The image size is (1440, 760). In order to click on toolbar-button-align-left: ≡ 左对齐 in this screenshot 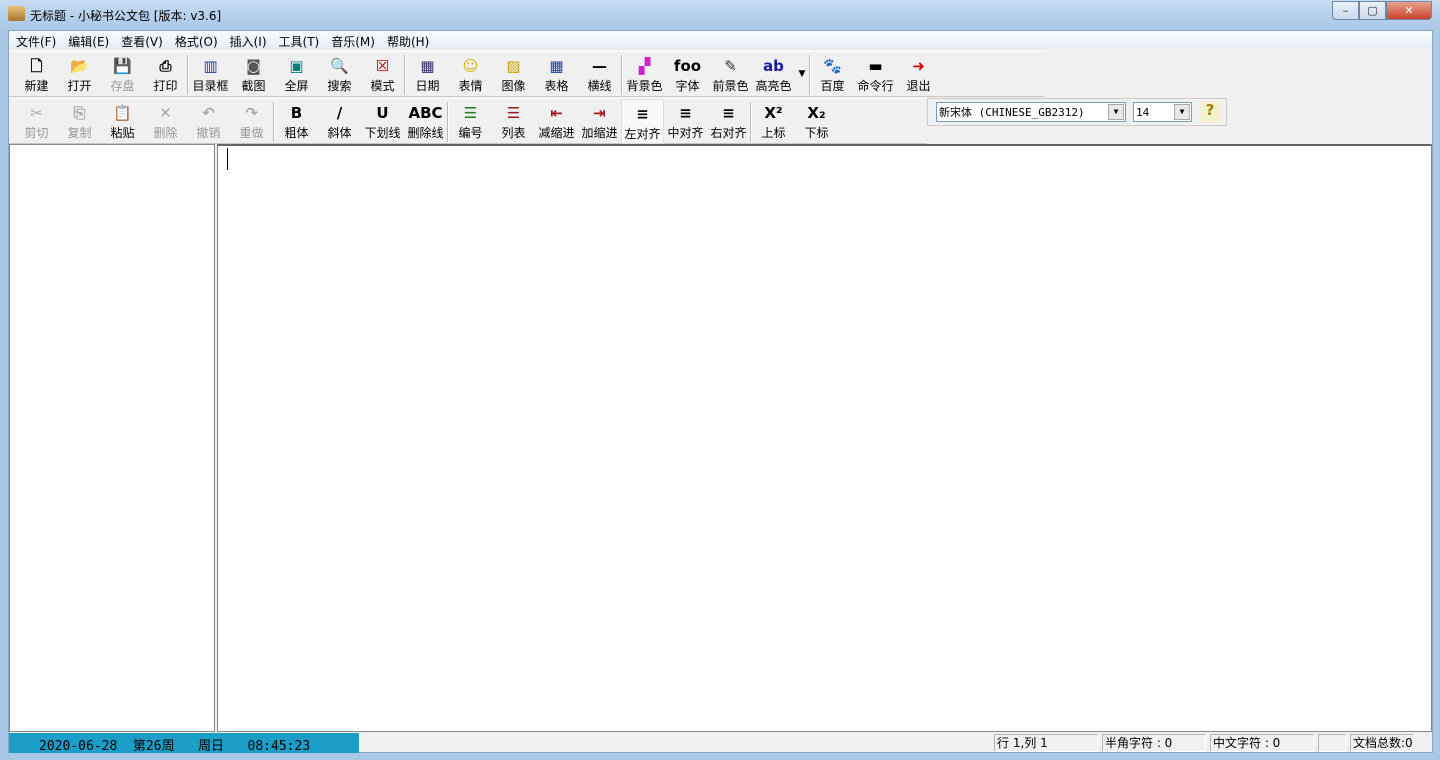, I will do `click(642, 121)`.